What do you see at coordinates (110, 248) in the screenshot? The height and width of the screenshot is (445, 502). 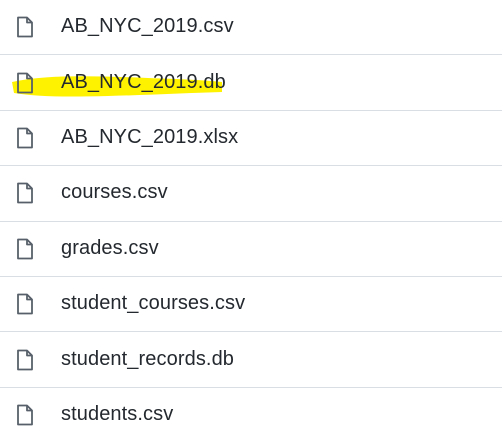 I see `file-name: grades.csv` at bounding box center [110, 248].